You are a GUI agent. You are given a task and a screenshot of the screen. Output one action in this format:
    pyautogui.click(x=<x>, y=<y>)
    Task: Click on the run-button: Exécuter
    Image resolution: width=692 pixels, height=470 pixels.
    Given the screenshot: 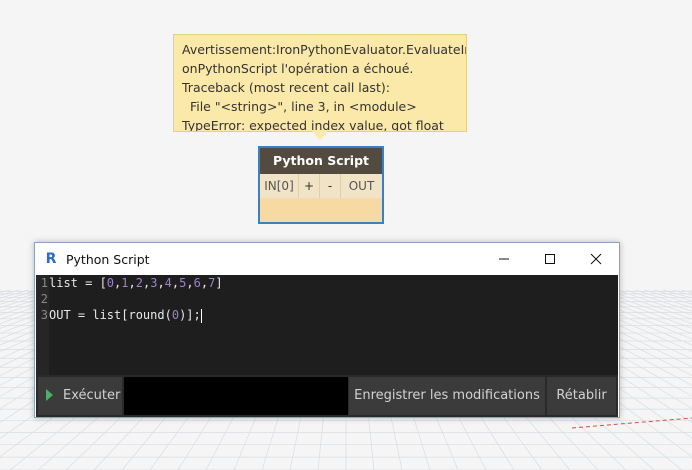 What is the action you would take?
    pyautogui.click(x=80, y=396)
    